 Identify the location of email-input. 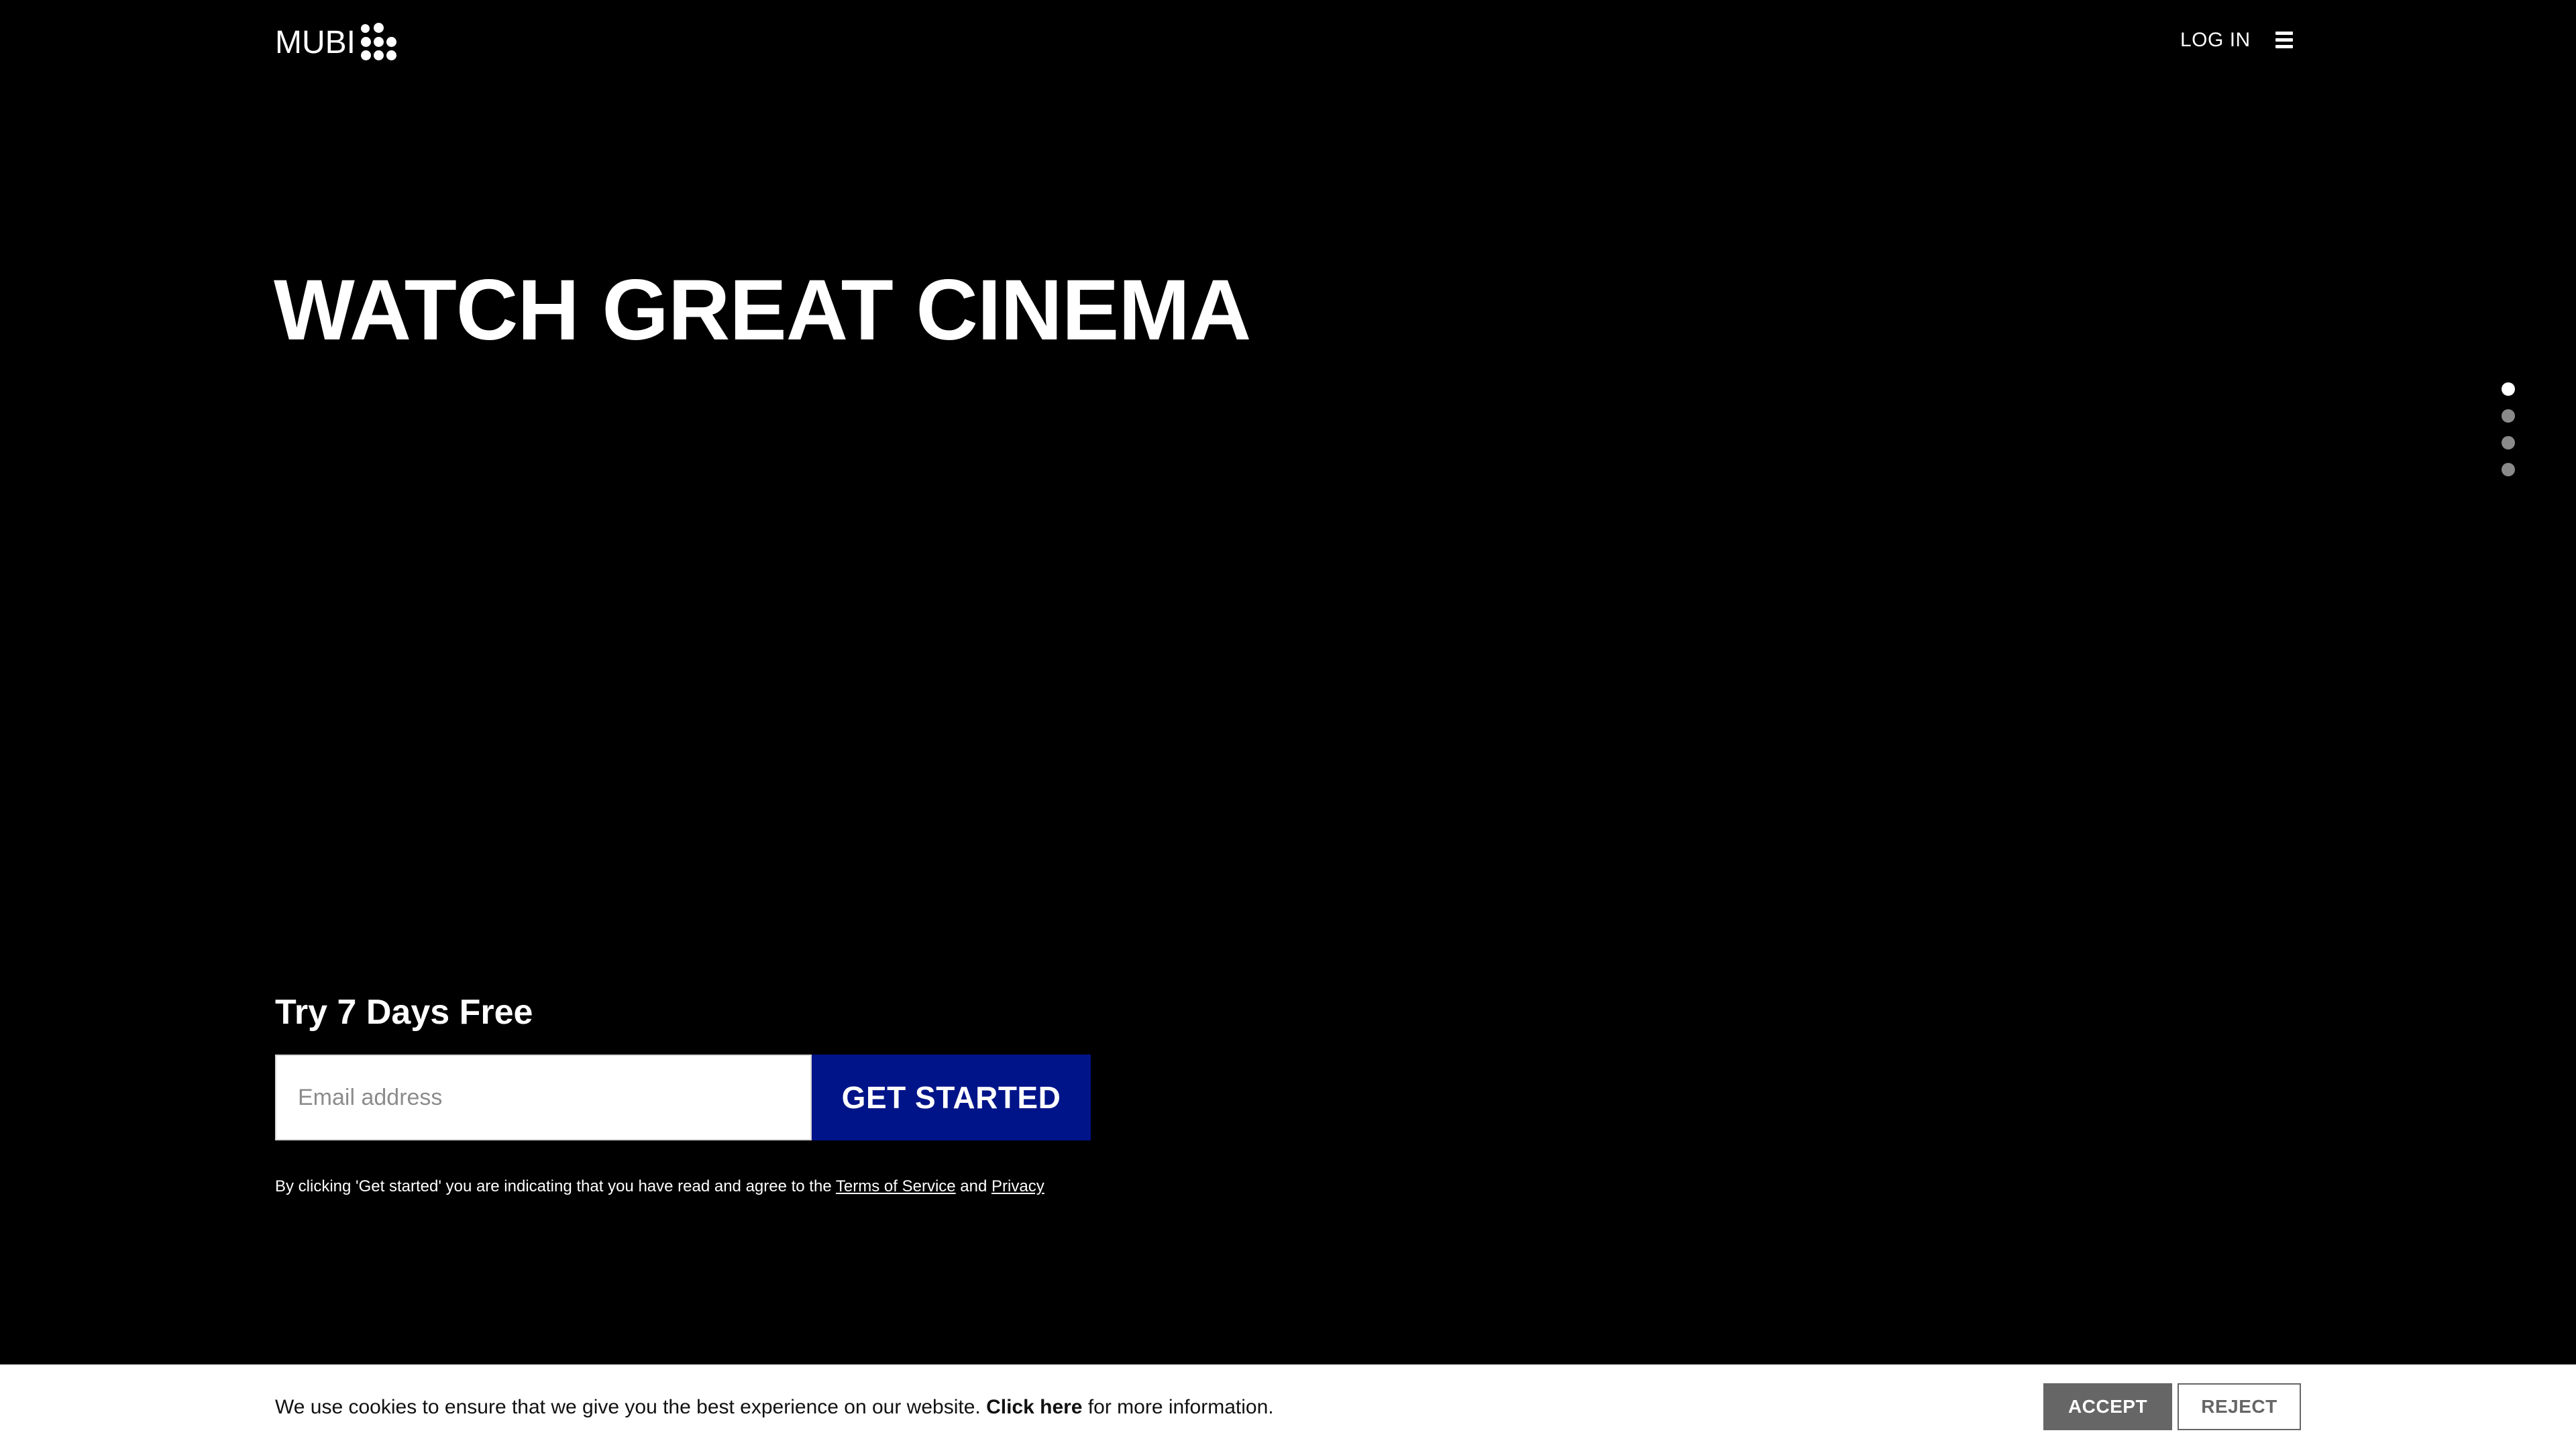
(543, 1097).